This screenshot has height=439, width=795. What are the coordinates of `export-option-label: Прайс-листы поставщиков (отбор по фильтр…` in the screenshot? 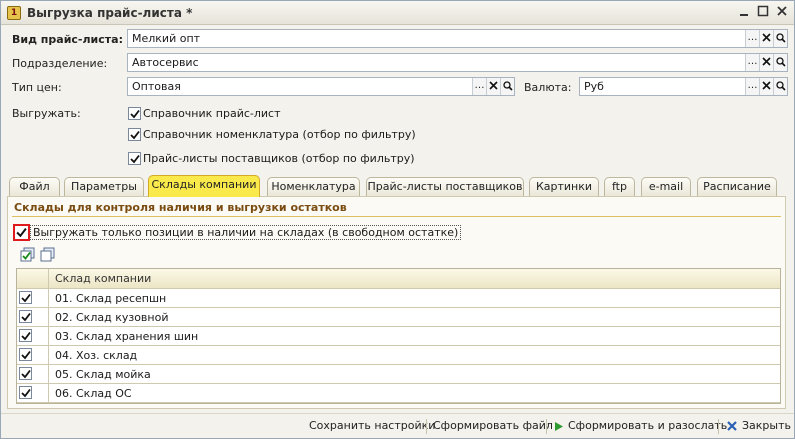 It's located at (279, 158).